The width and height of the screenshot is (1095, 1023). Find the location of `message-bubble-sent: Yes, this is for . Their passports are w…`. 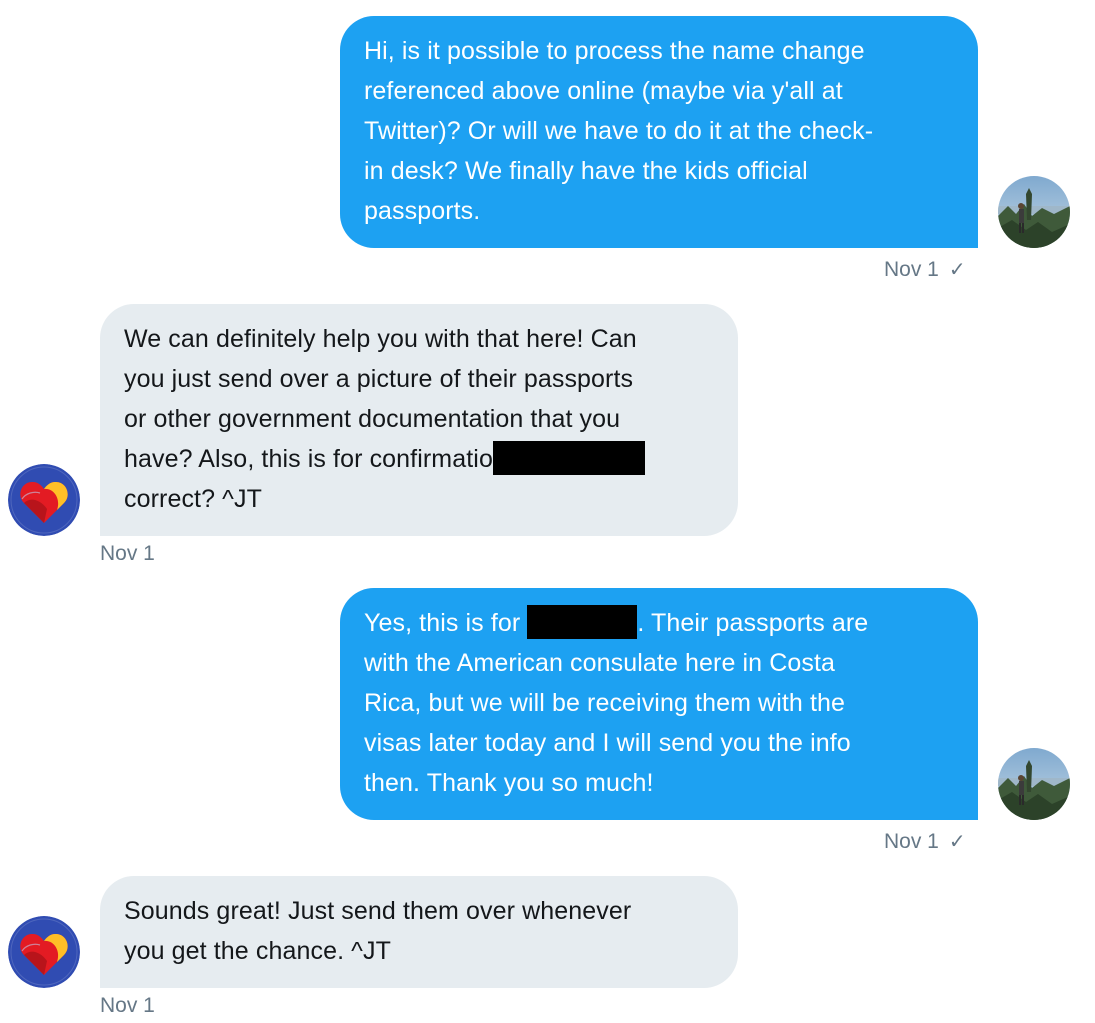

message-bubble-sent: Yes, this is for . Their passports are w… is located at coordinates (659, 704).